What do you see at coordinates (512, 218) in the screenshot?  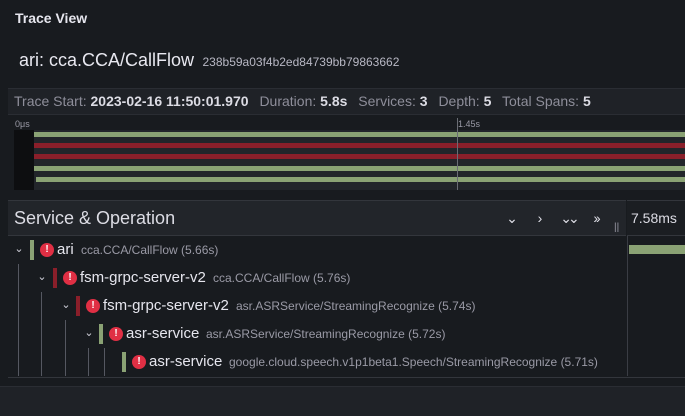 I see `collapse-one-button: ⌄` at bounding box center [512, 218].